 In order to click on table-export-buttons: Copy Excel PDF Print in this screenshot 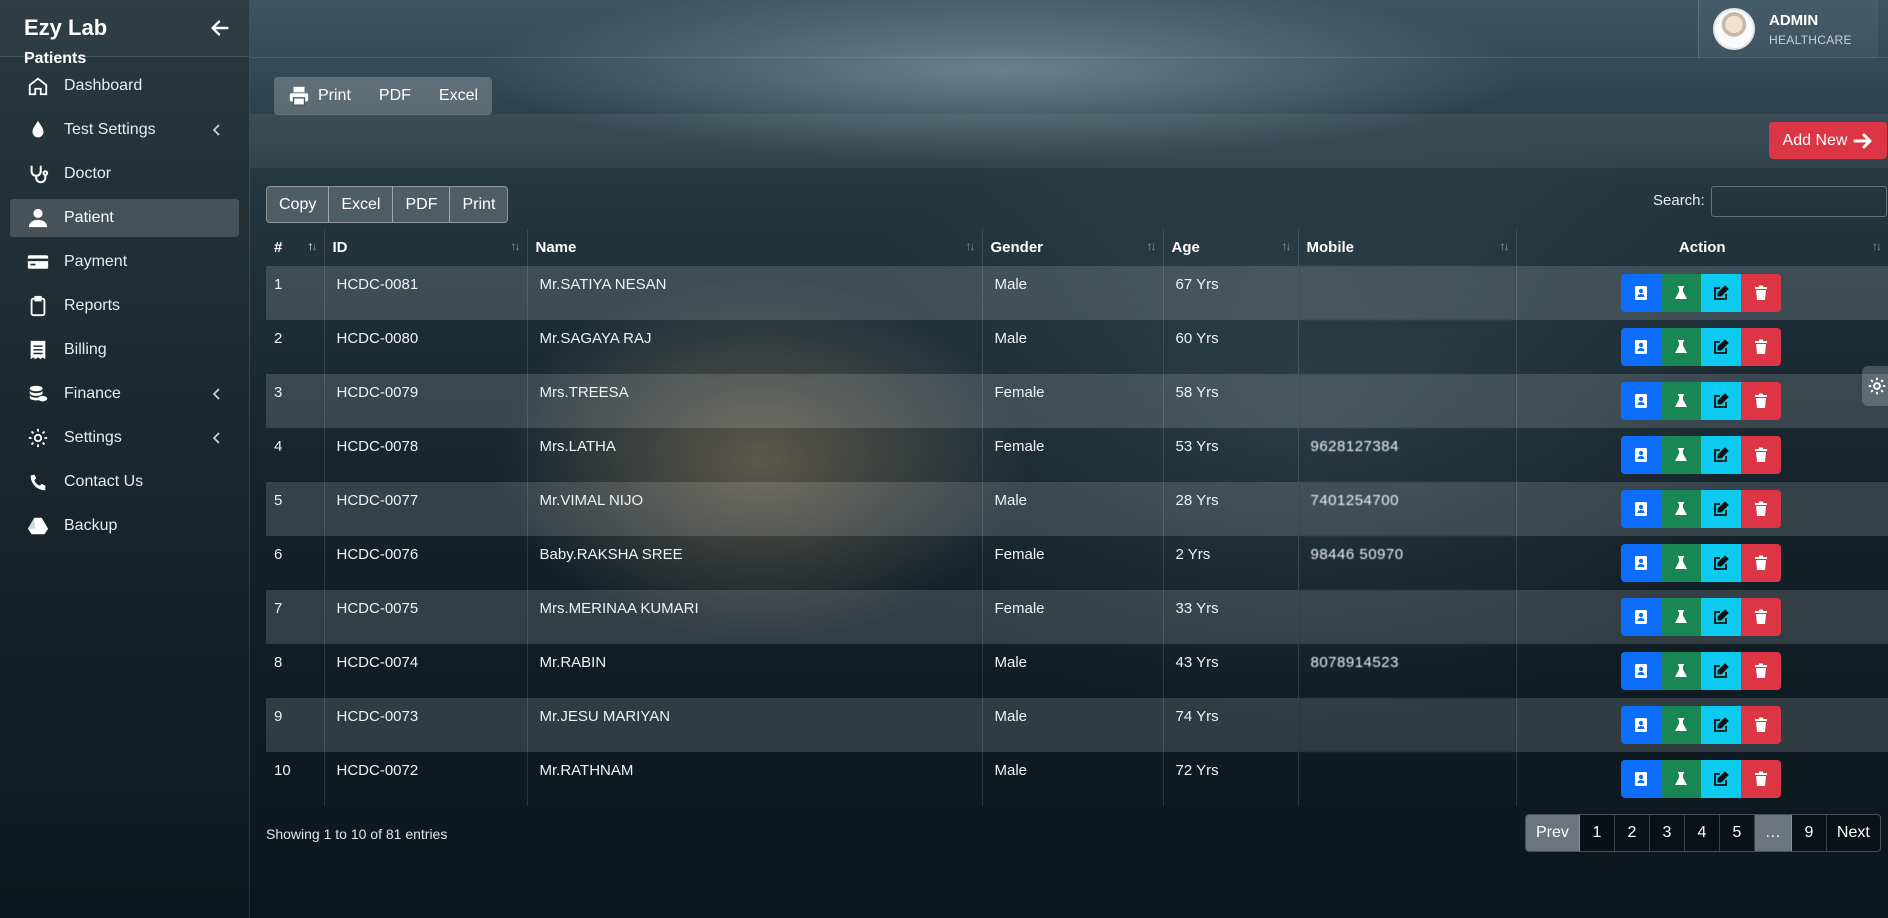, I will do `click(387, 204)`.